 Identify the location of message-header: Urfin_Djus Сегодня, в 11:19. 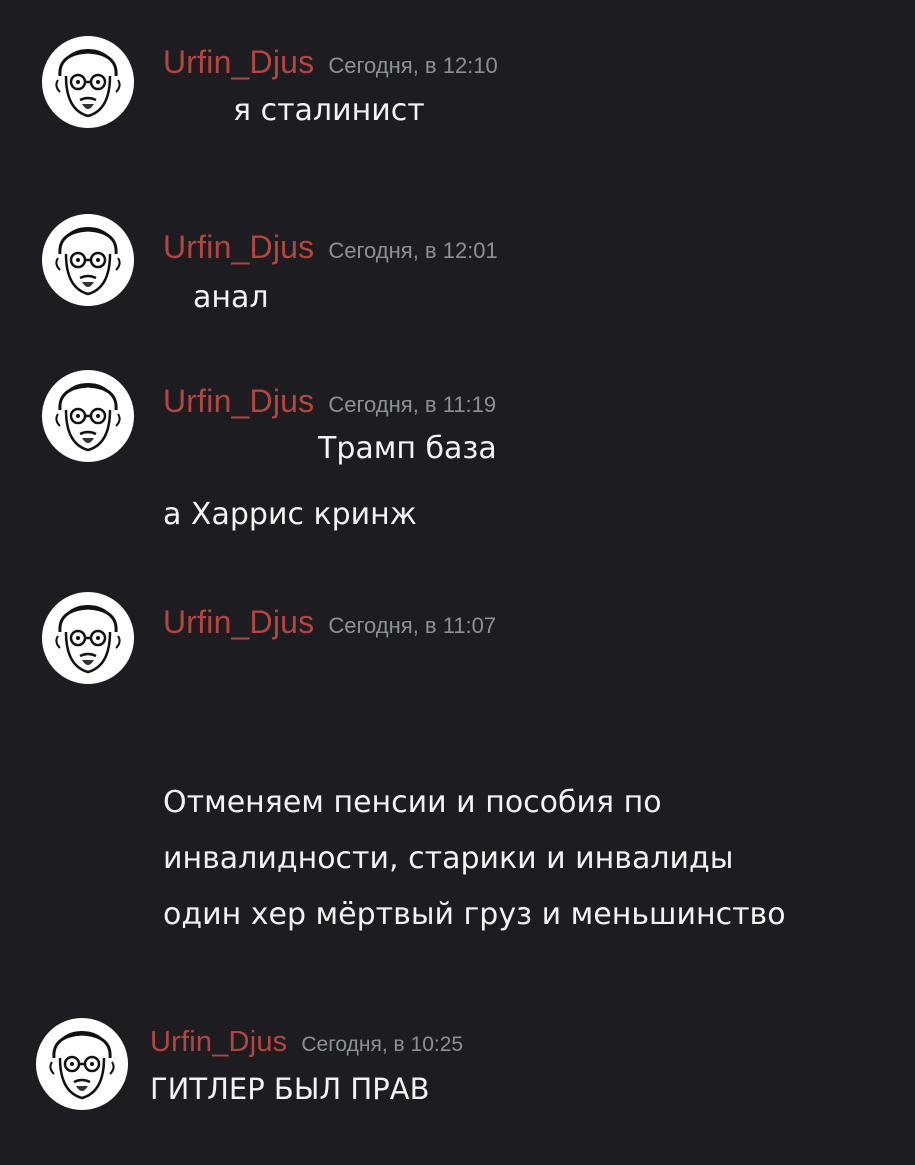
(329, 401).